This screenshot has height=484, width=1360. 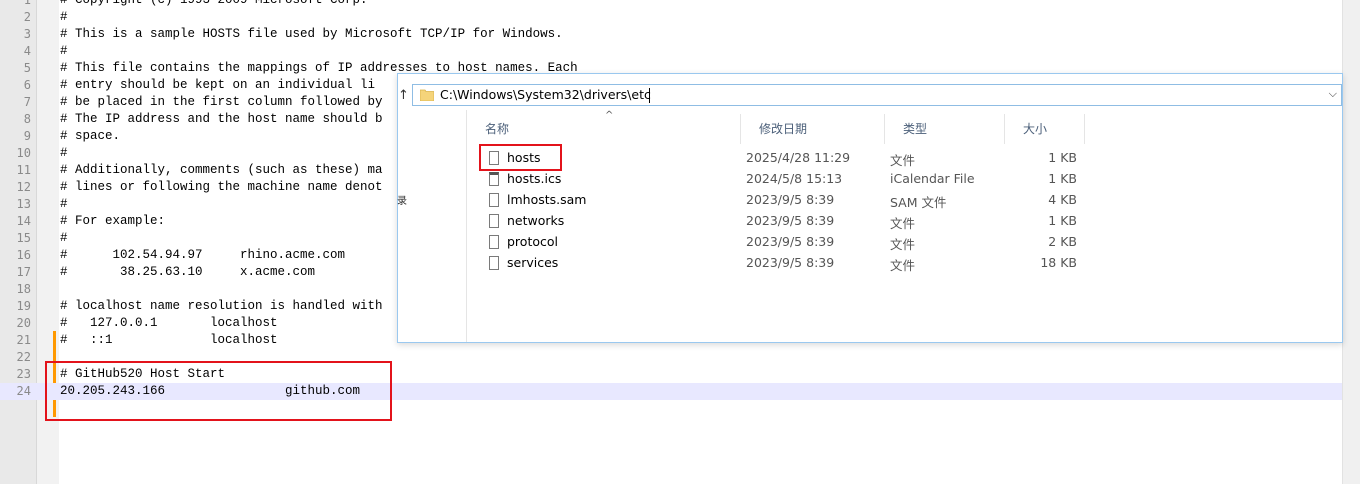 I want to click on line-number: 11, so click(x=23, y=170).